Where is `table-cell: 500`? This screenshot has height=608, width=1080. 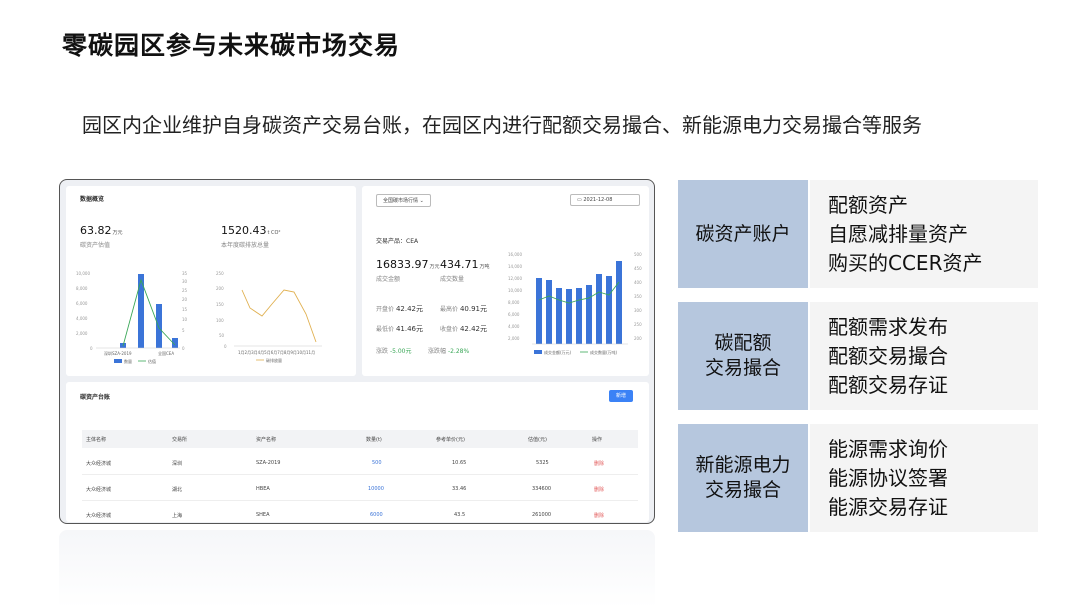
table-cell: 500 is located at coordinates (377, 463).